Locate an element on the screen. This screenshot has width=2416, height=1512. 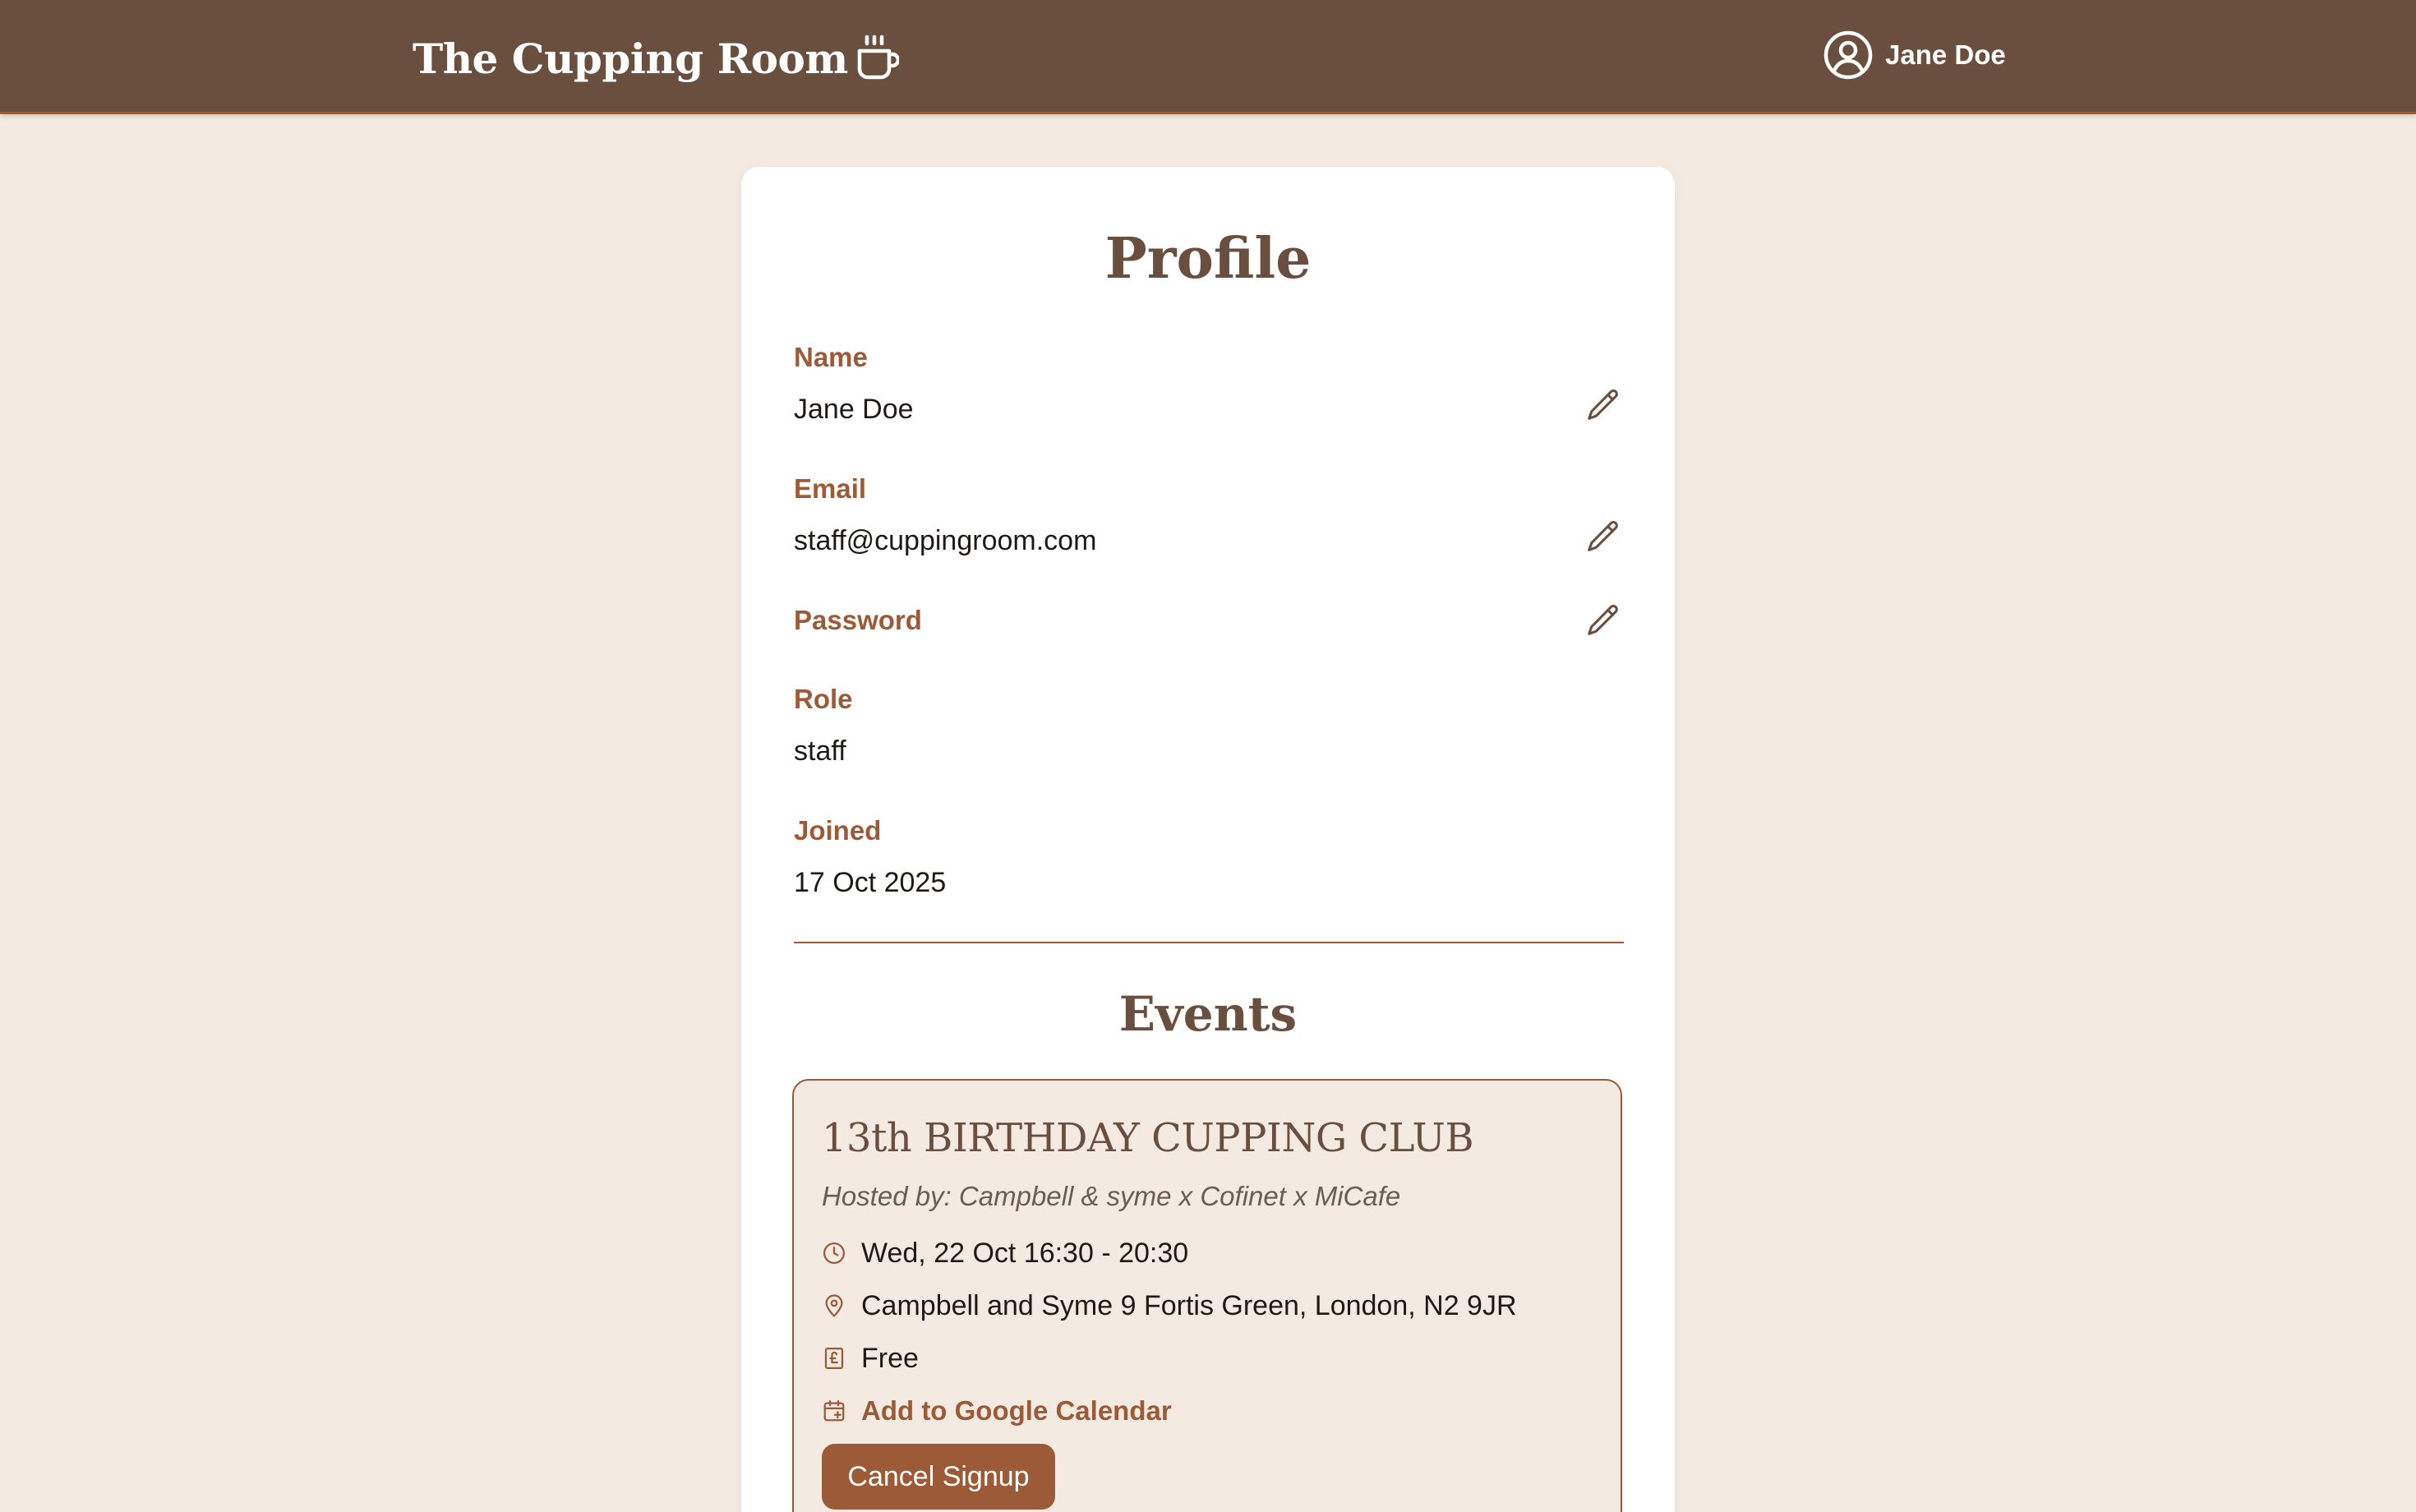
edit-password-button is located at coordinates (1604, 621).